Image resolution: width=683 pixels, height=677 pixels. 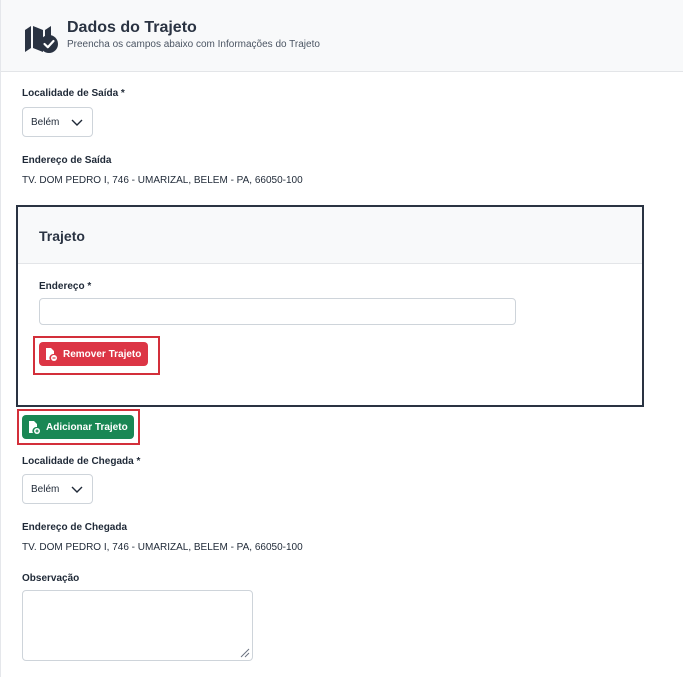 I want to click on trajeto-card-header: Trajeto, so click(x=330, y=235).